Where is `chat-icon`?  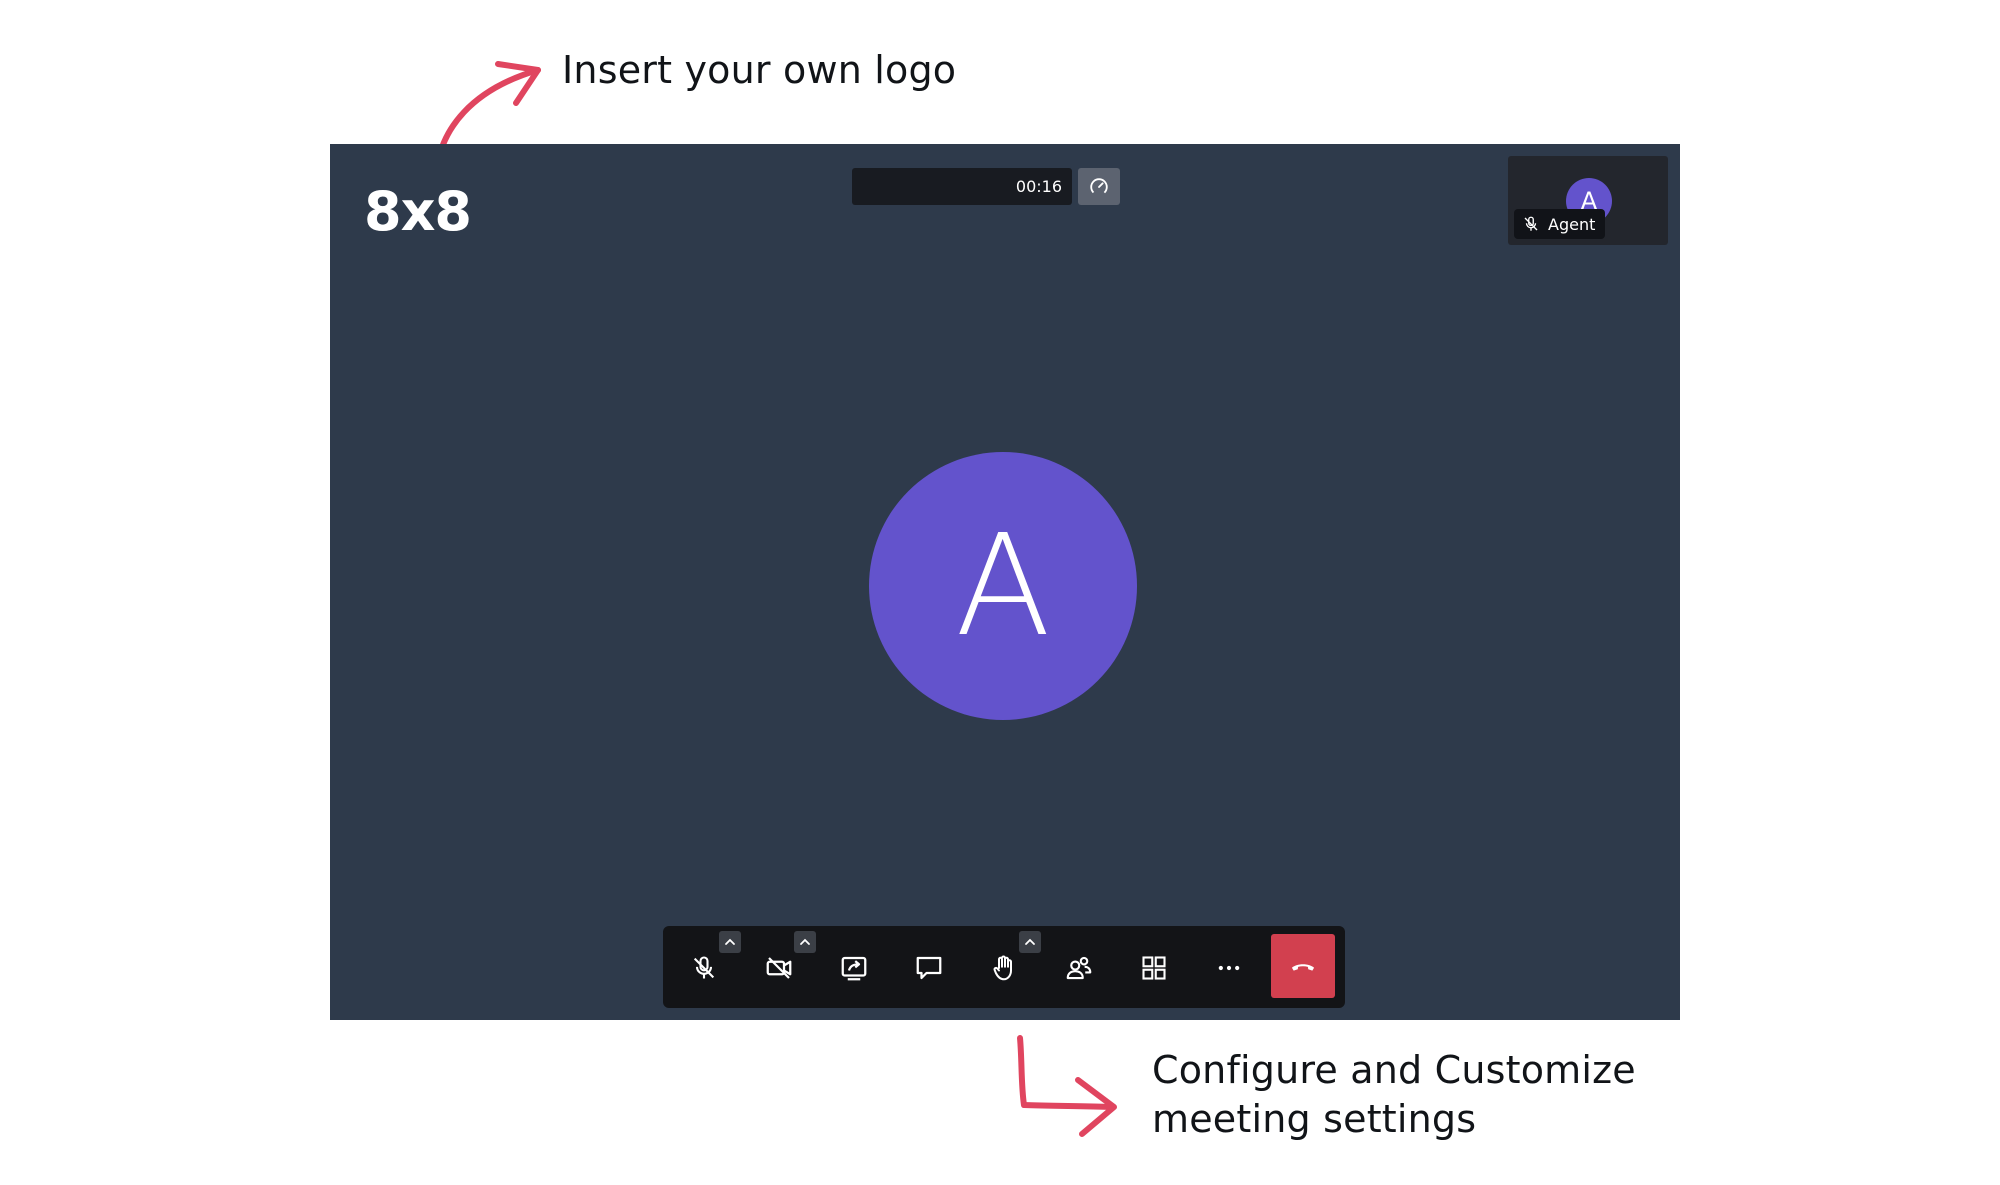
chat-icon is located at coordinates (929, 968).